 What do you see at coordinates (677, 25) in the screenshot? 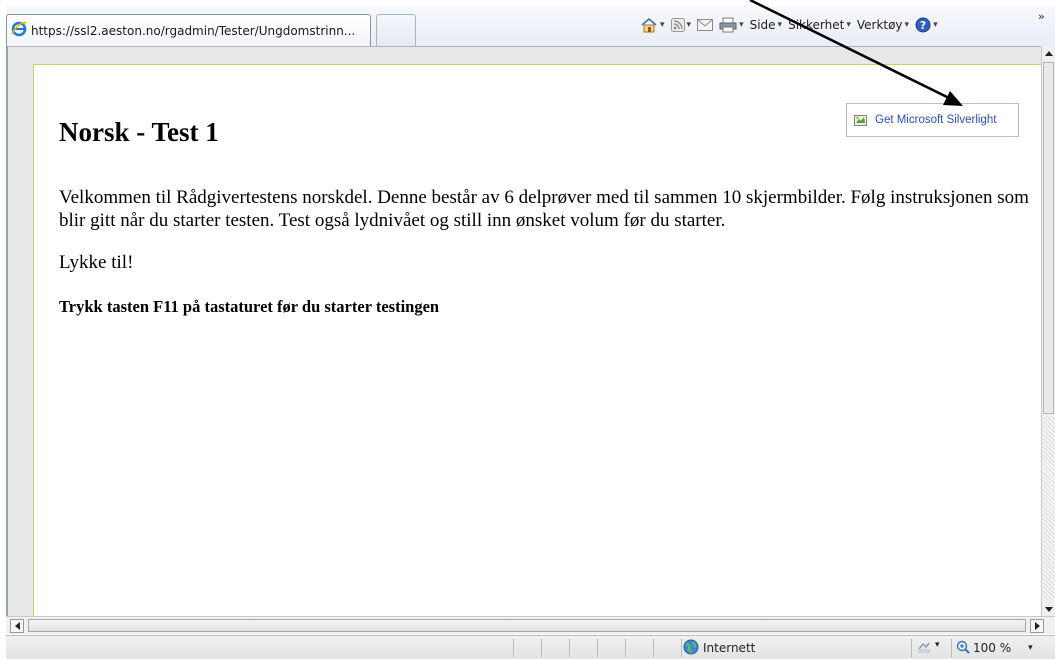
I see `feeds-icon` at bounding box center [677, 25].